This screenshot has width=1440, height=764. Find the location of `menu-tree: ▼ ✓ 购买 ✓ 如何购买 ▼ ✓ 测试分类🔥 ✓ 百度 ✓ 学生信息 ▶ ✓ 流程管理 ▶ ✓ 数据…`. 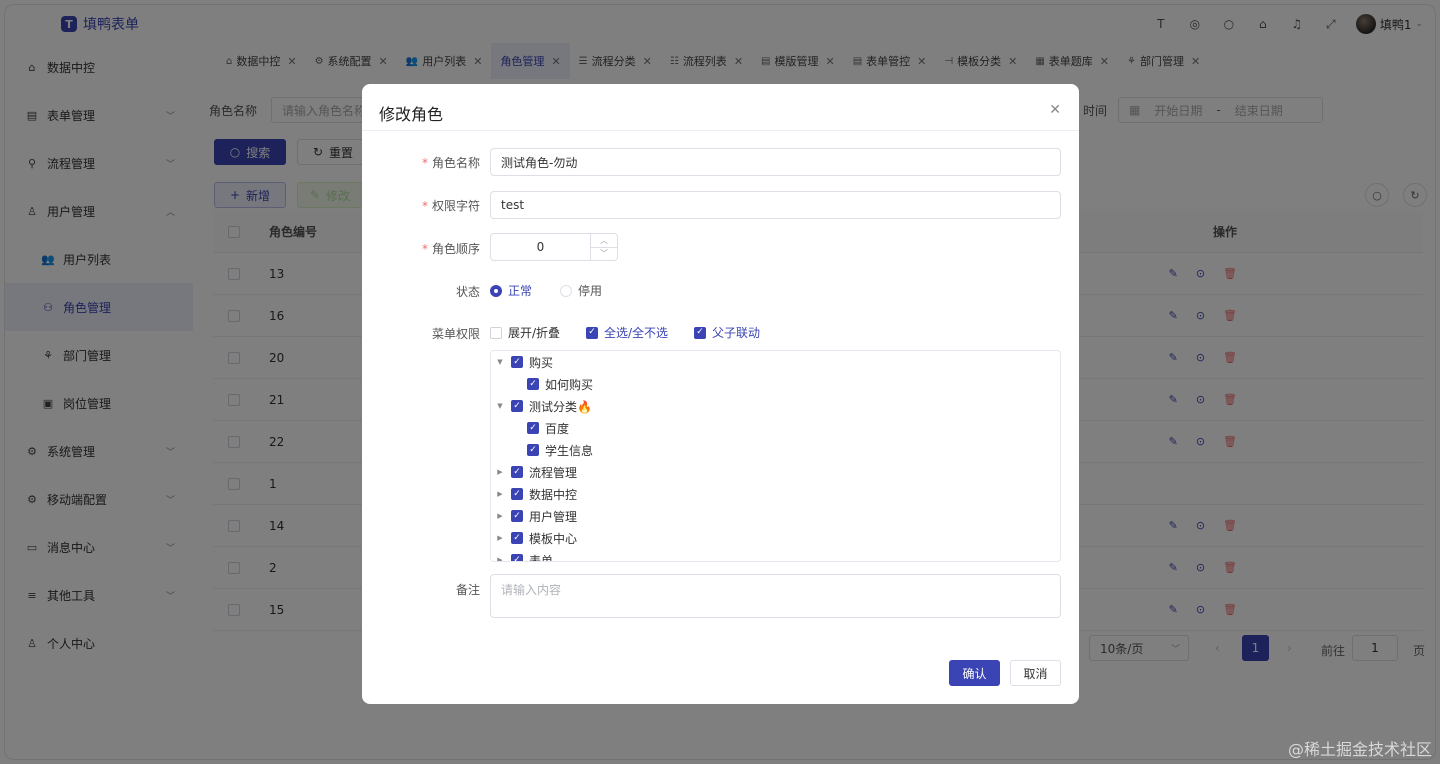

menu-tree: ▼ ✓ 购买 ✓ 如何购买 ▼ ✓ 测试分类🔥 ✓ 百度 ✓ 学生信息 ▶ ✓ 流程管理 ▶ ✓ 数据… is located at coordinates (775, 456).